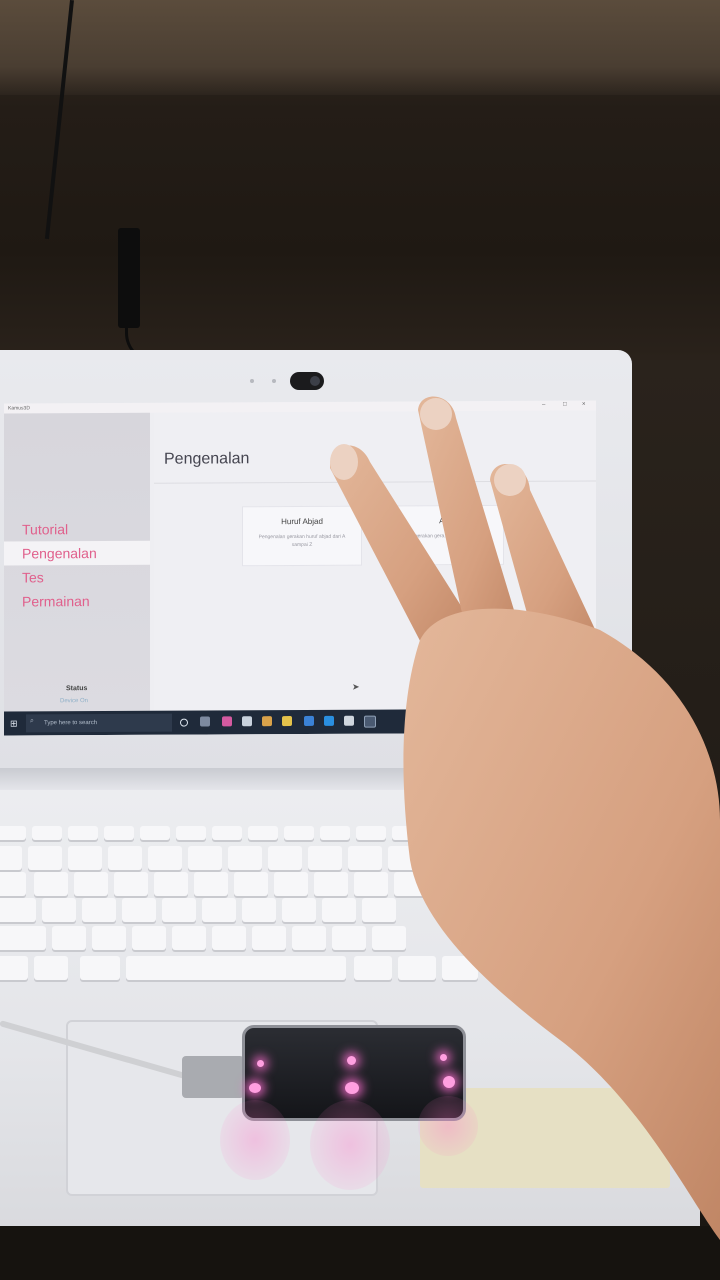  Describe the element at coordinates (360, 1253) in the screenshot. I see `desk-front-edge` at that location.